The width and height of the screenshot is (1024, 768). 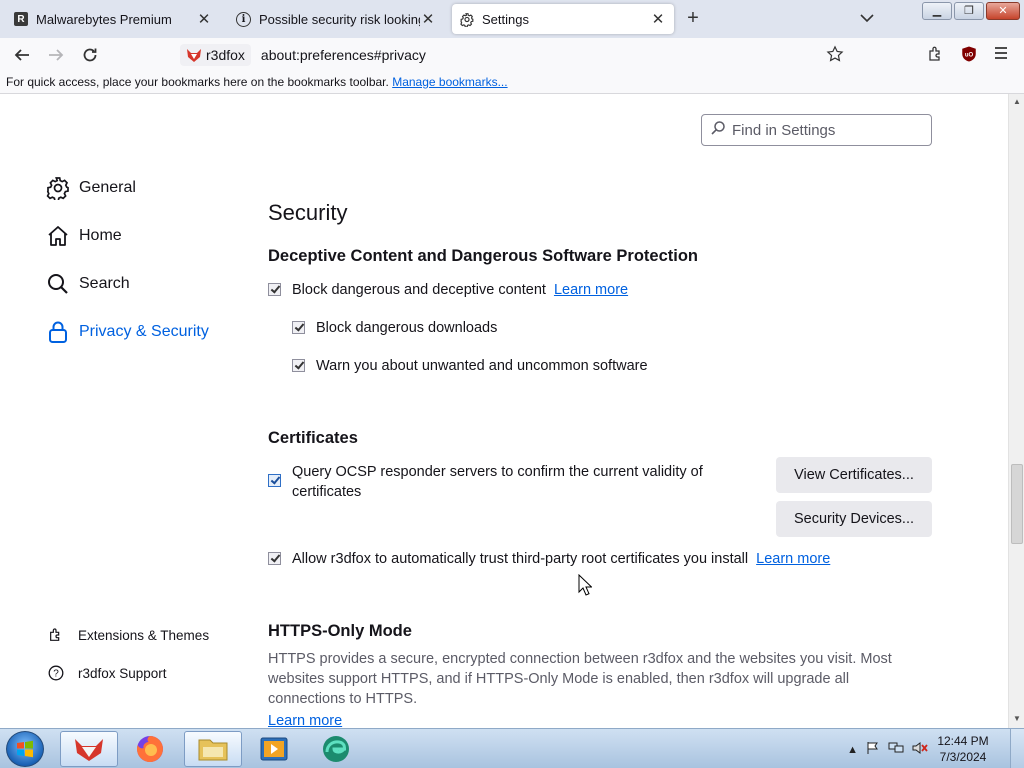 What do you see at coordinates (274, 749) in the screenshot?
I see `taskbar-media-player` at bounding box center [274, 749].